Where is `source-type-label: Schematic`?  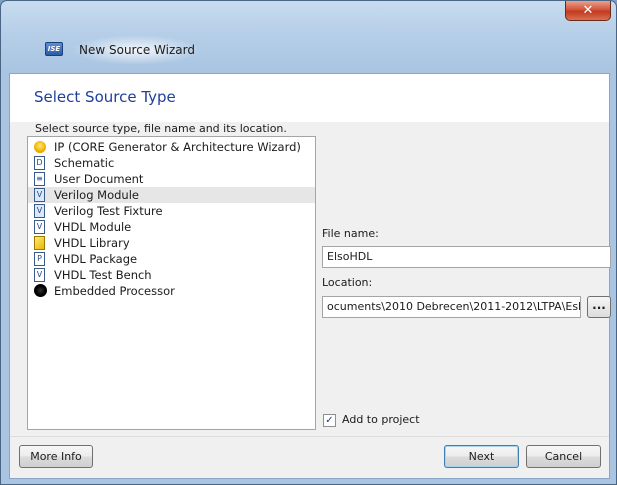 source-type-label: Schematic is located at coordinates (84, 163).